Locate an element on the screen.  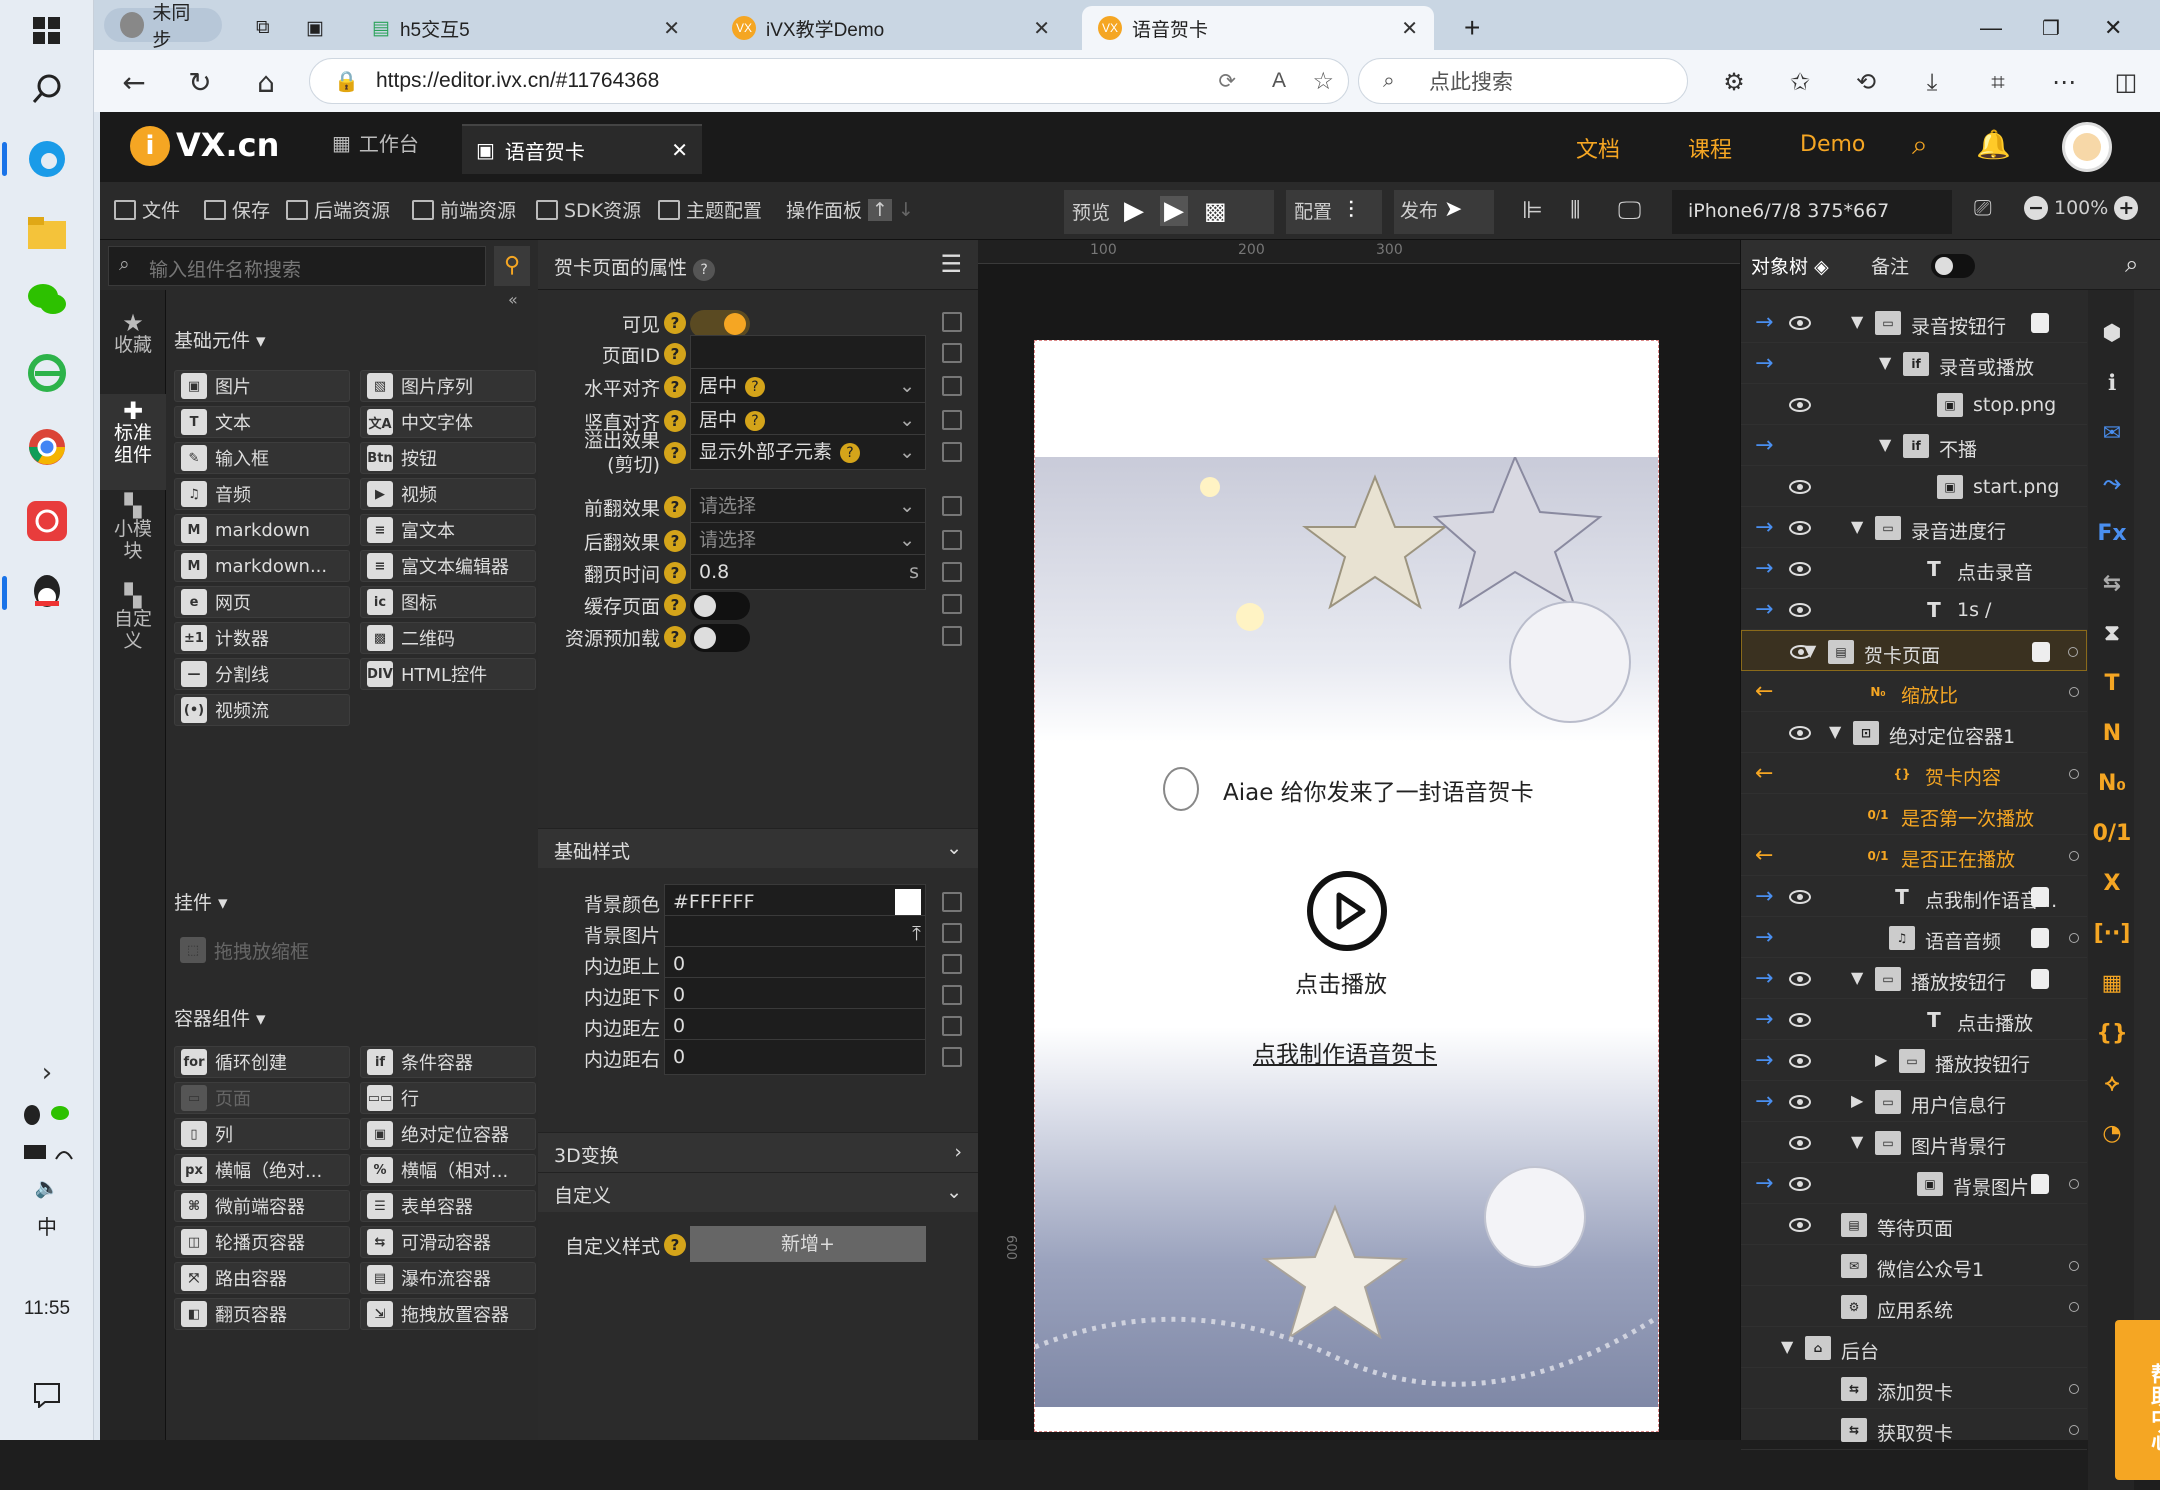
tree-node: ⇆ 获取贺卡 is located at coordinates (1914, 1429).